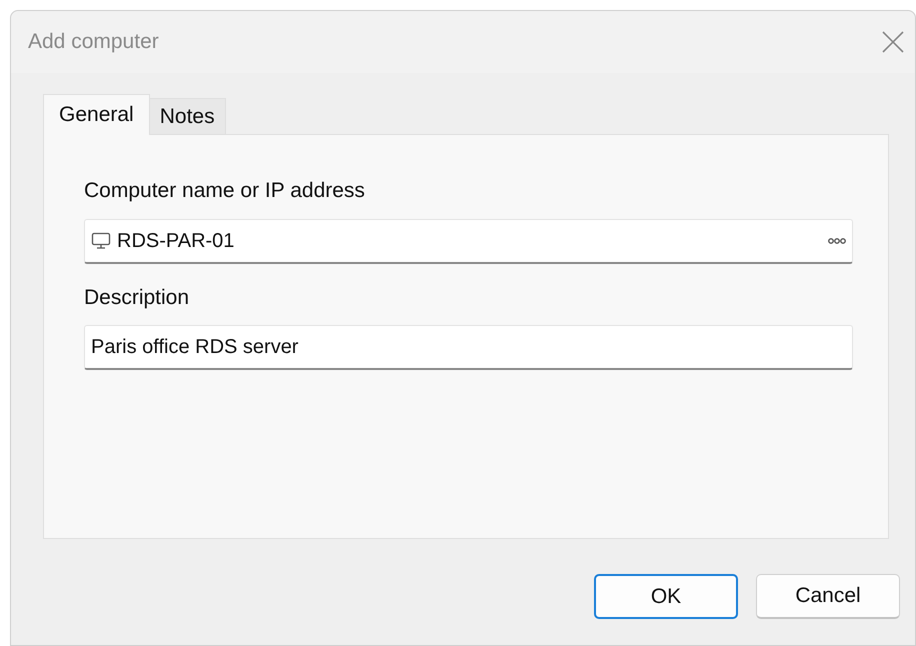 The width and height of the screenshot is (916, 646). Describe the element at coordinates (666, 596) in the screenshot. I see `ok-button: OK` at that location.